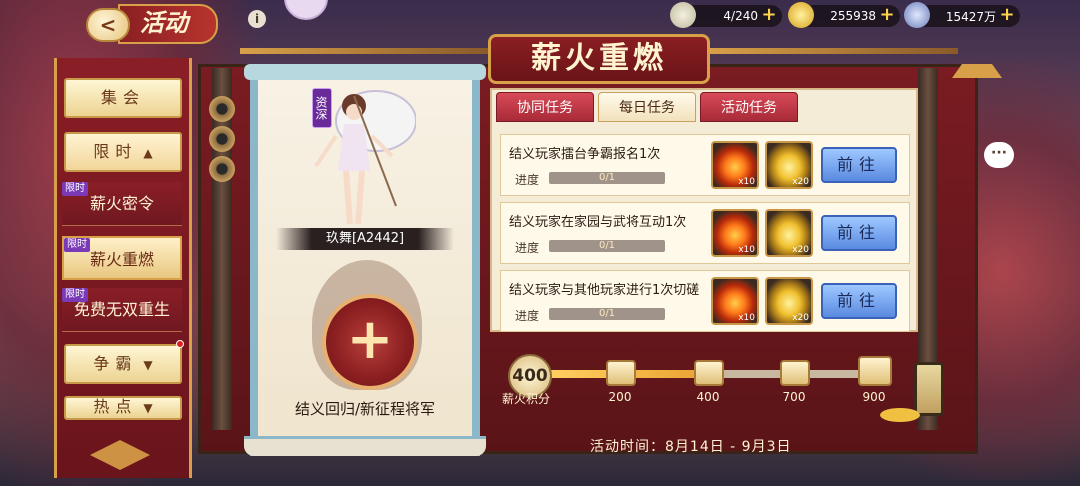  What do you see at coordinates (620, 397) in the screenshot?
I see `milestone-label: 200` at bounding box center [620, 397].